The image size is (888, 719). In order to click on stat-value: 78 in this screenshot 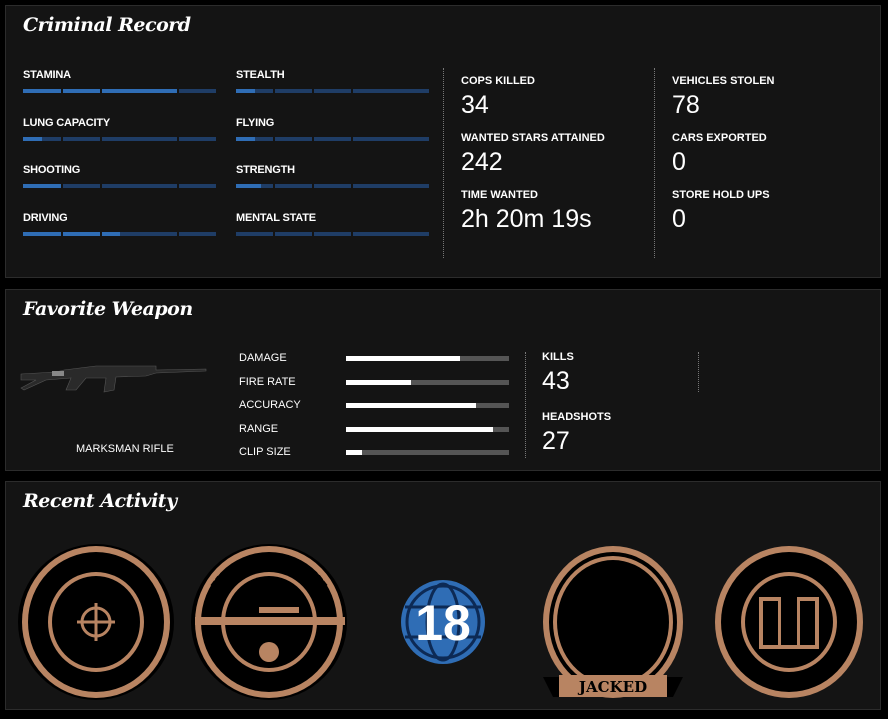, I will do `click(686, 105)`.